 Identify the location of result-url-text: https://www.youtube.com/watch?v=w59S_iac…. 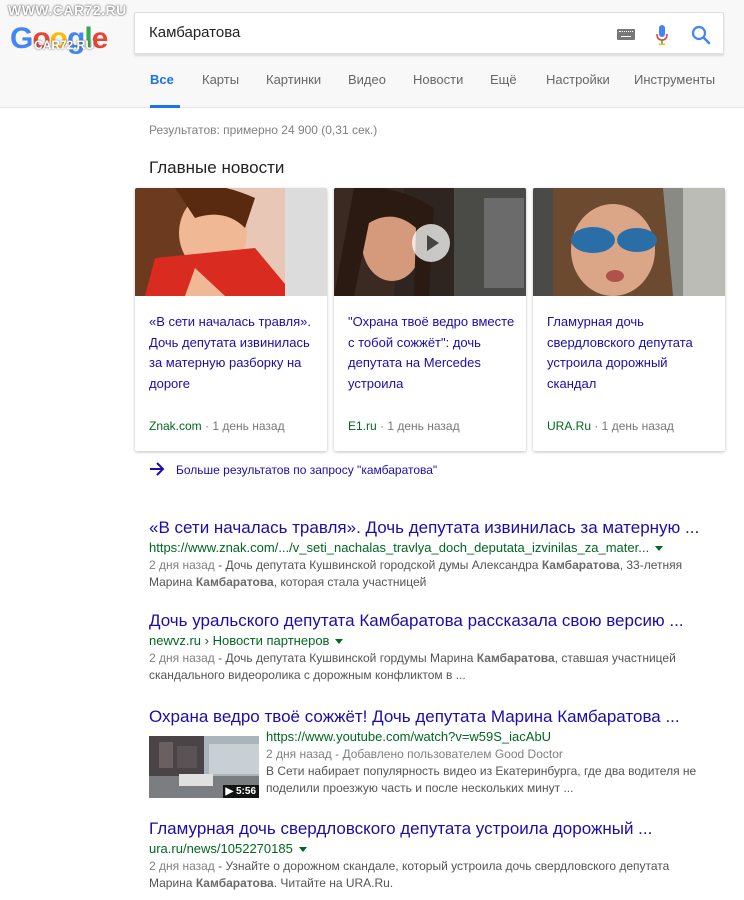
(409, 736).